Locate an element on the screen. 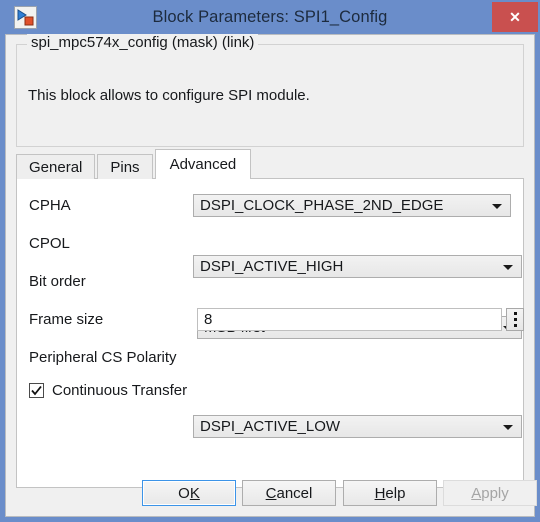  peripheral-cs-polarity-label-row: Peripheral CS Polarity is located at coordinates (103, 357).